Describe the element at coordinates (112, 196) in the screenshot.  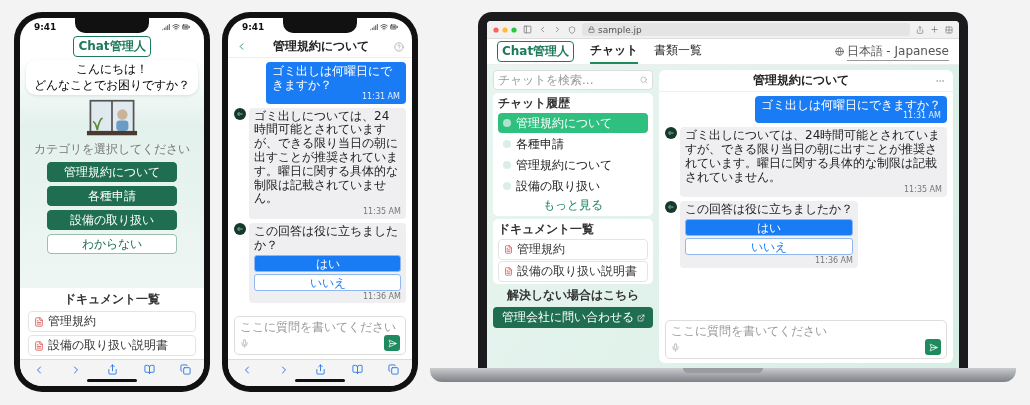
I see `category-button: 各種申請` at that location.